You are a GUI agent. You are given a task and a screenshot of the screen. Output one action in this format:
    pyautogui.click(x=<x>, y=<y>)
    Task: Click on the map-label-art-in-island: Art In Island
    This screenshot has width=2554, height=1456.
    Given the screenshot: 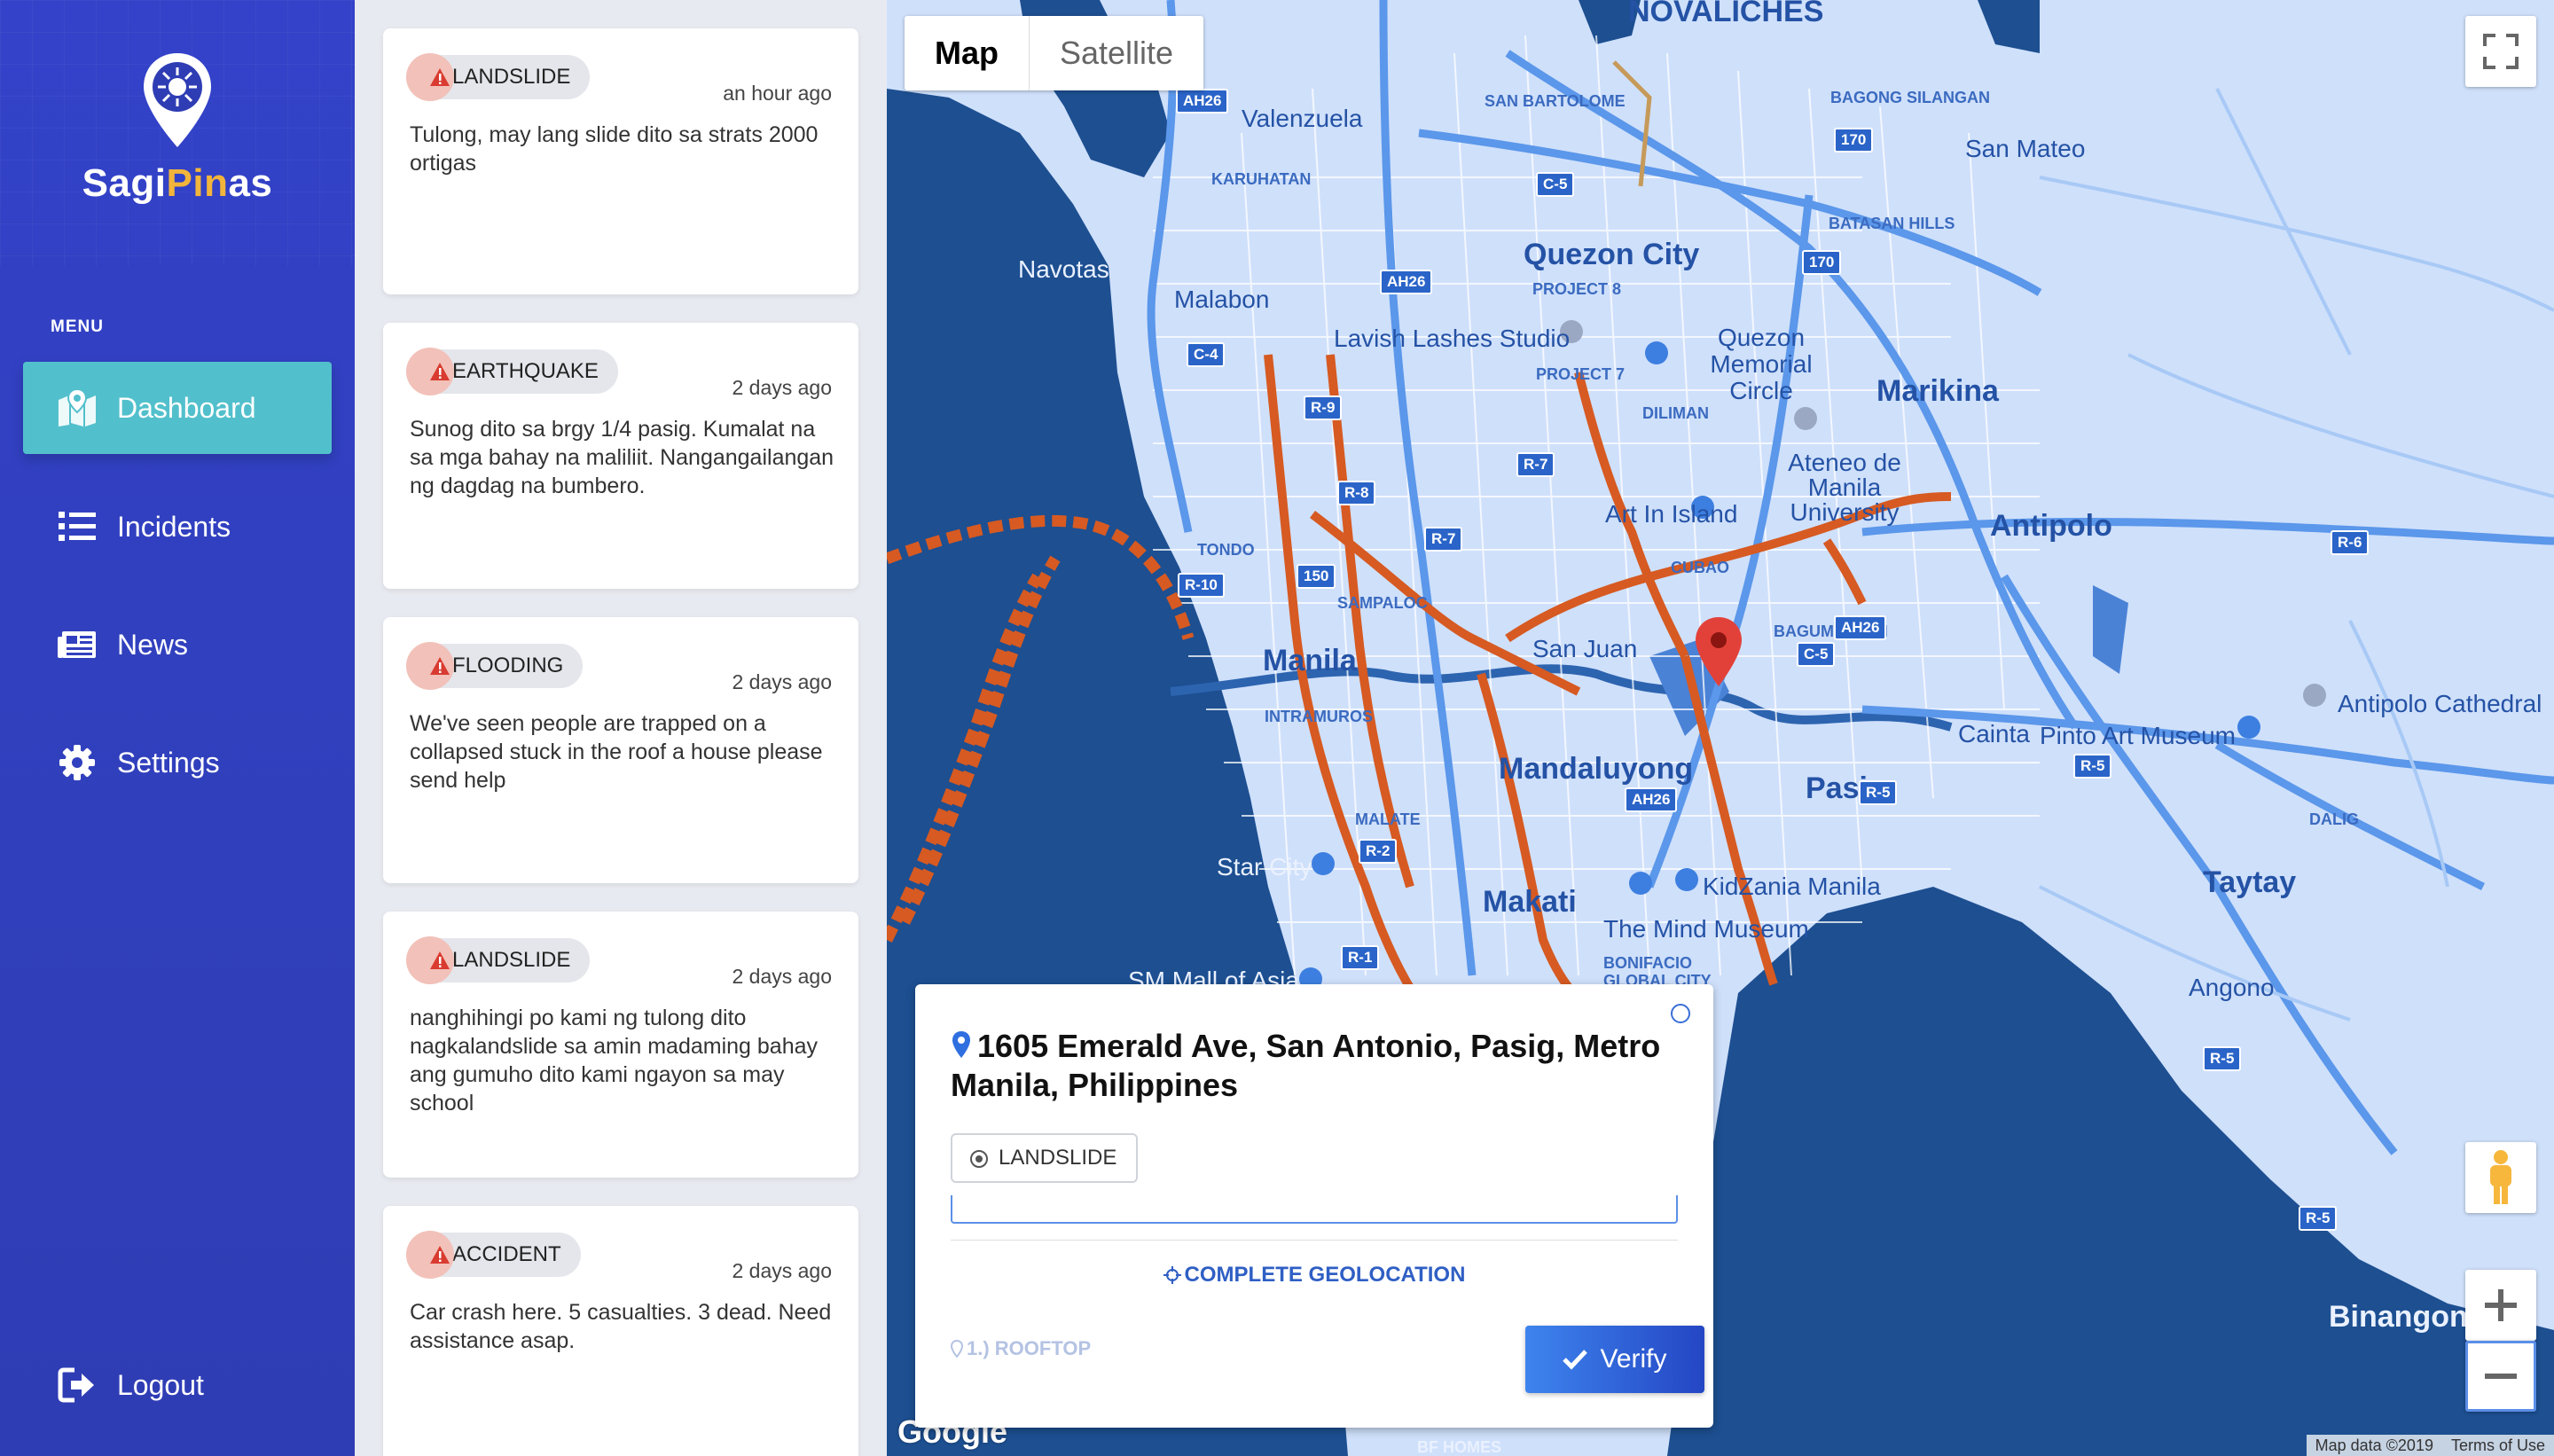 What is the action you would take?
    pyautogui.click(x=1671, y=514)
    